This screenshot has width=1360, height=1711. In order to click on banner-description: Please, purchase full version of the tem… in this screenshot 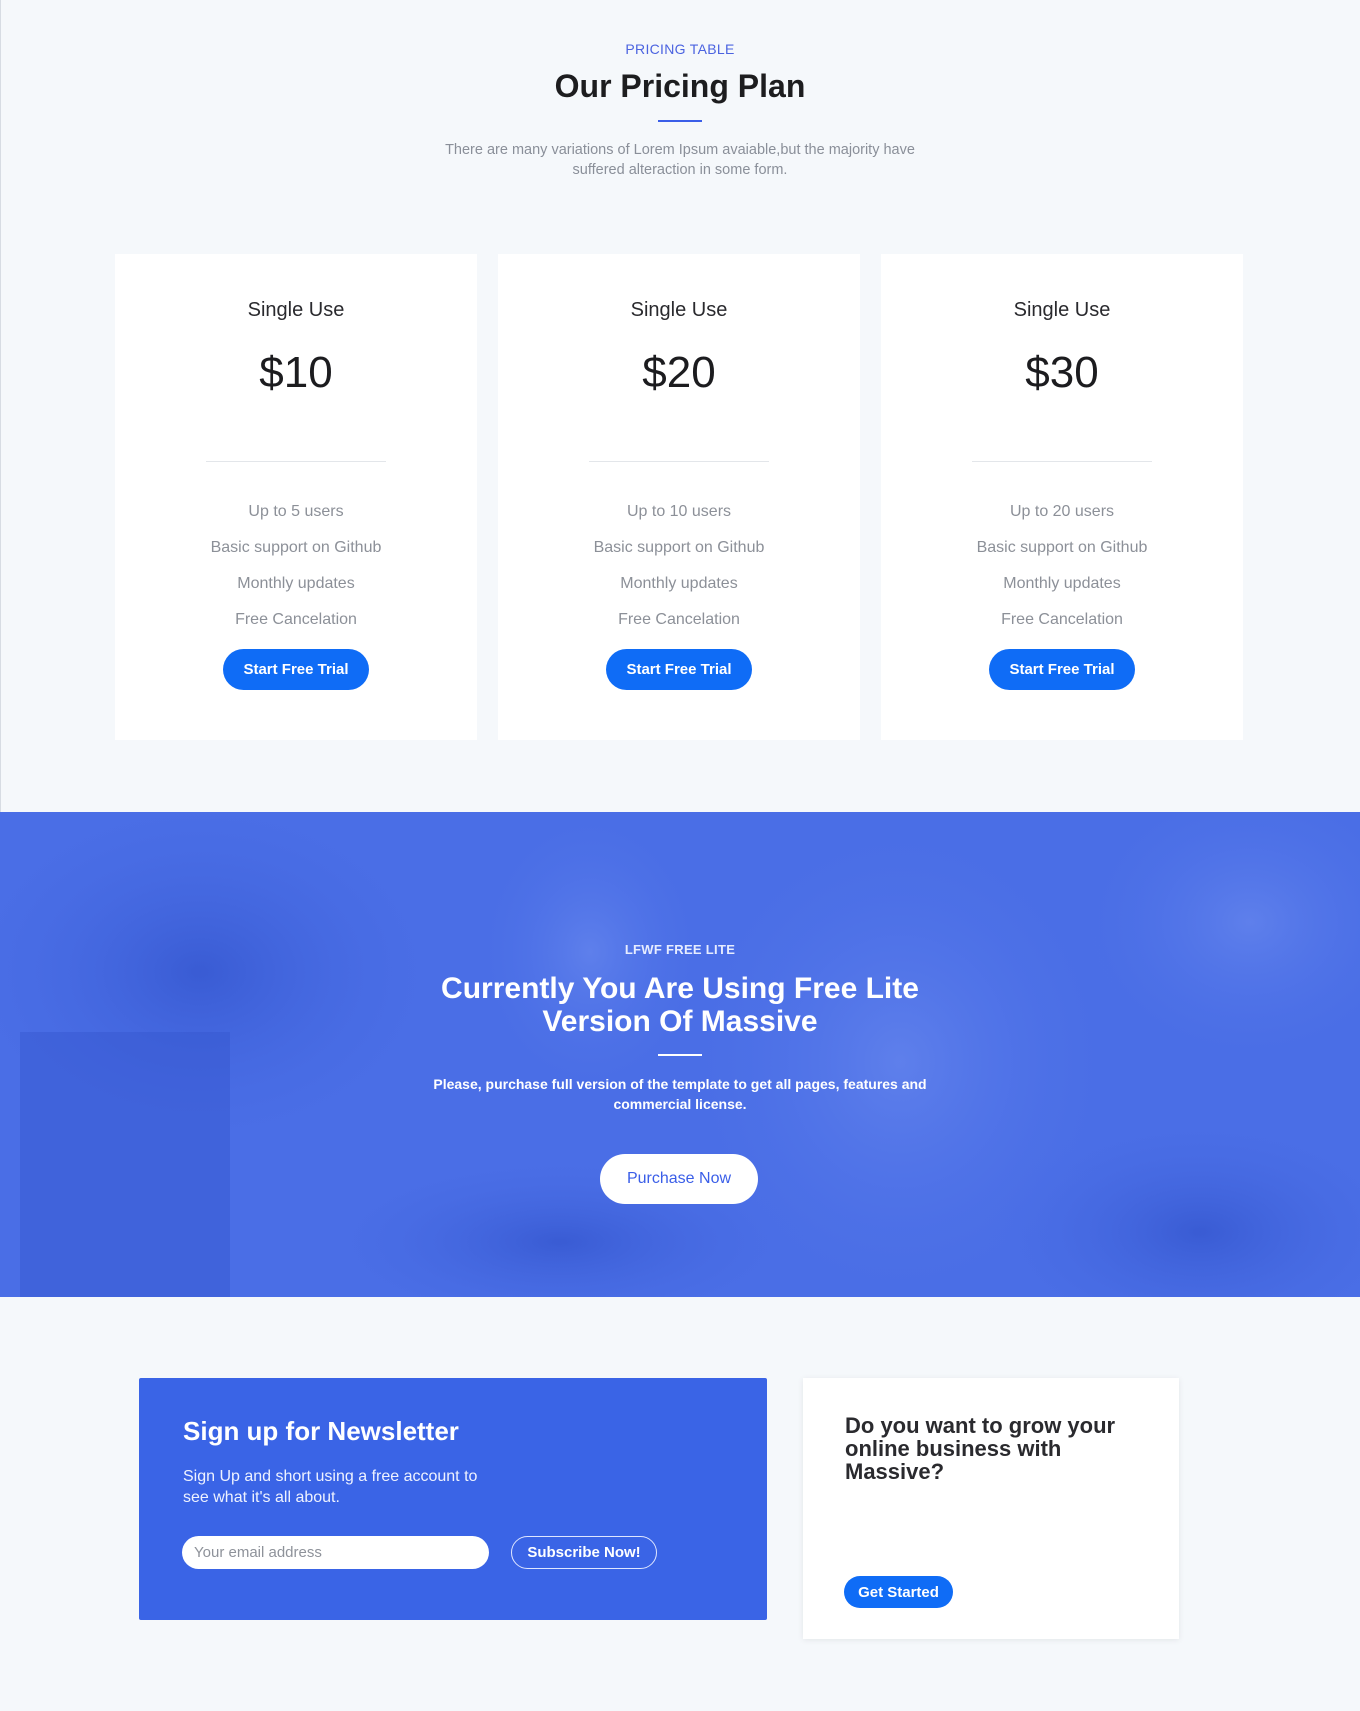, I will do `click(680, 1094)`.